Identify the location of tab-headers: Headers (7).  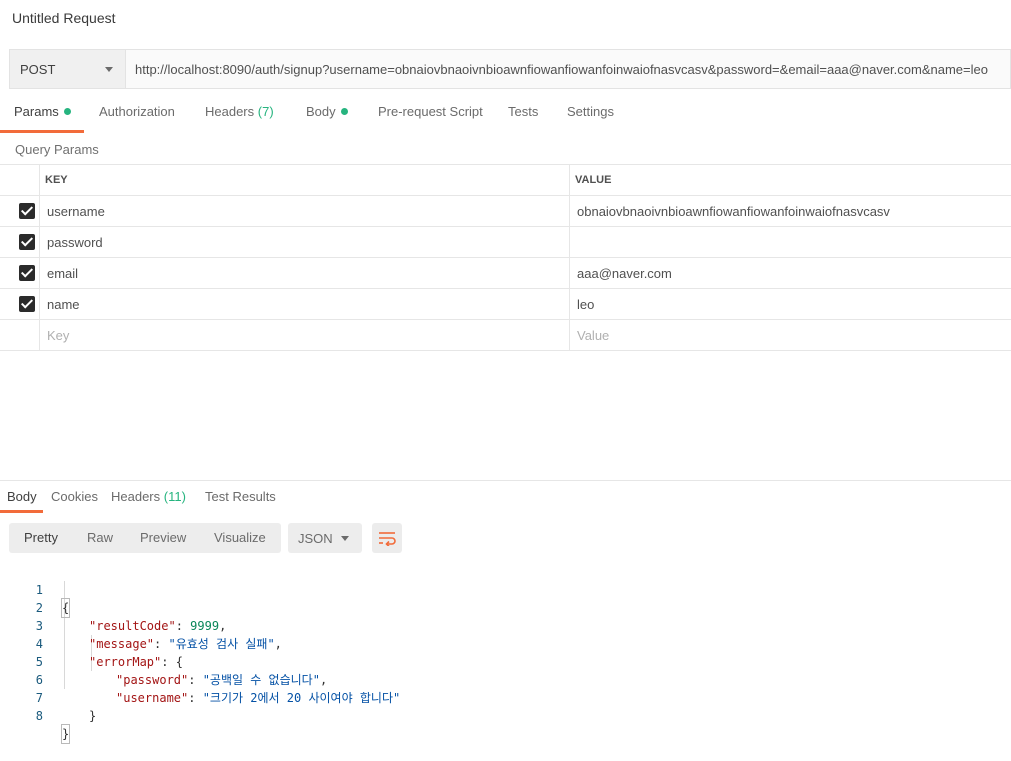
(239, 118).